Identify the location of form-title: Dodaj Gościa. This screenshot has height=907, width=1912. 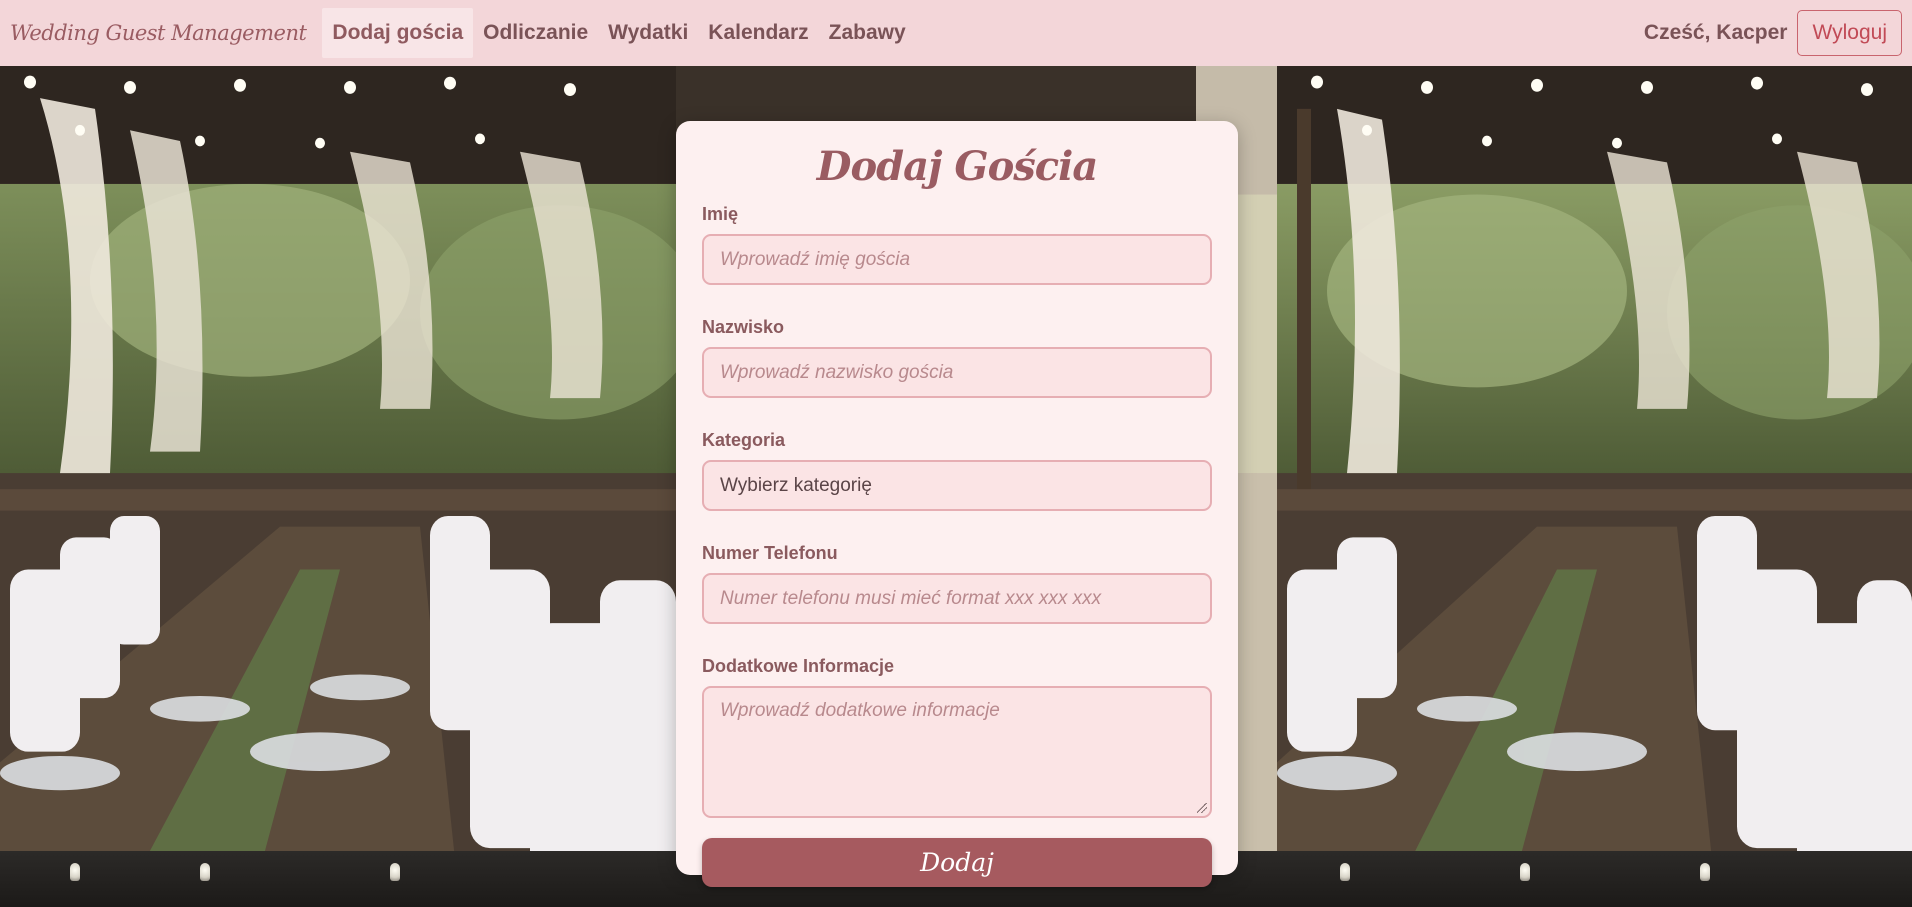
(957, 166).